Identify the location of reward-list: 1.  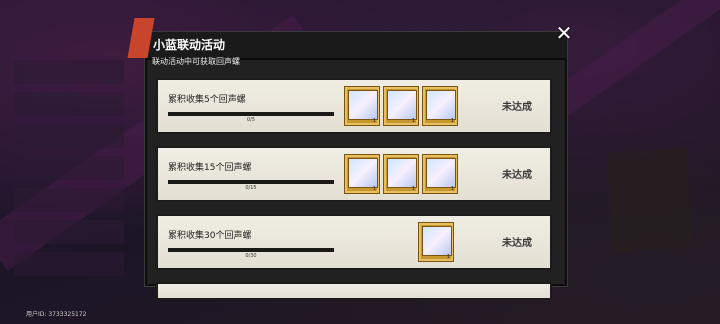
(436, 242).